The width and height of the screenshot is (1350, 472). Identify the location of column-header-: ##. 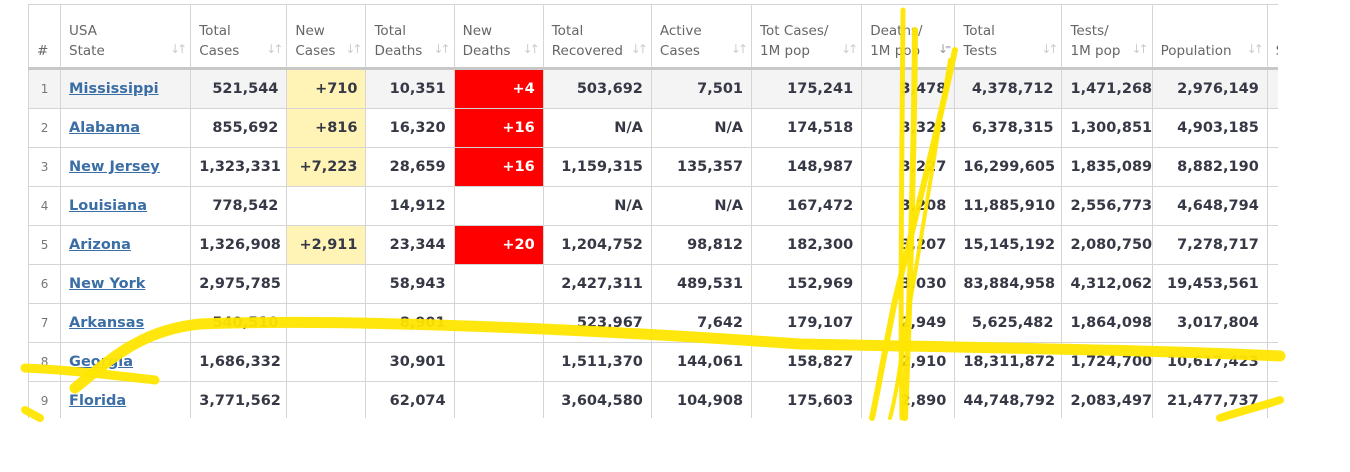
(45, 37).